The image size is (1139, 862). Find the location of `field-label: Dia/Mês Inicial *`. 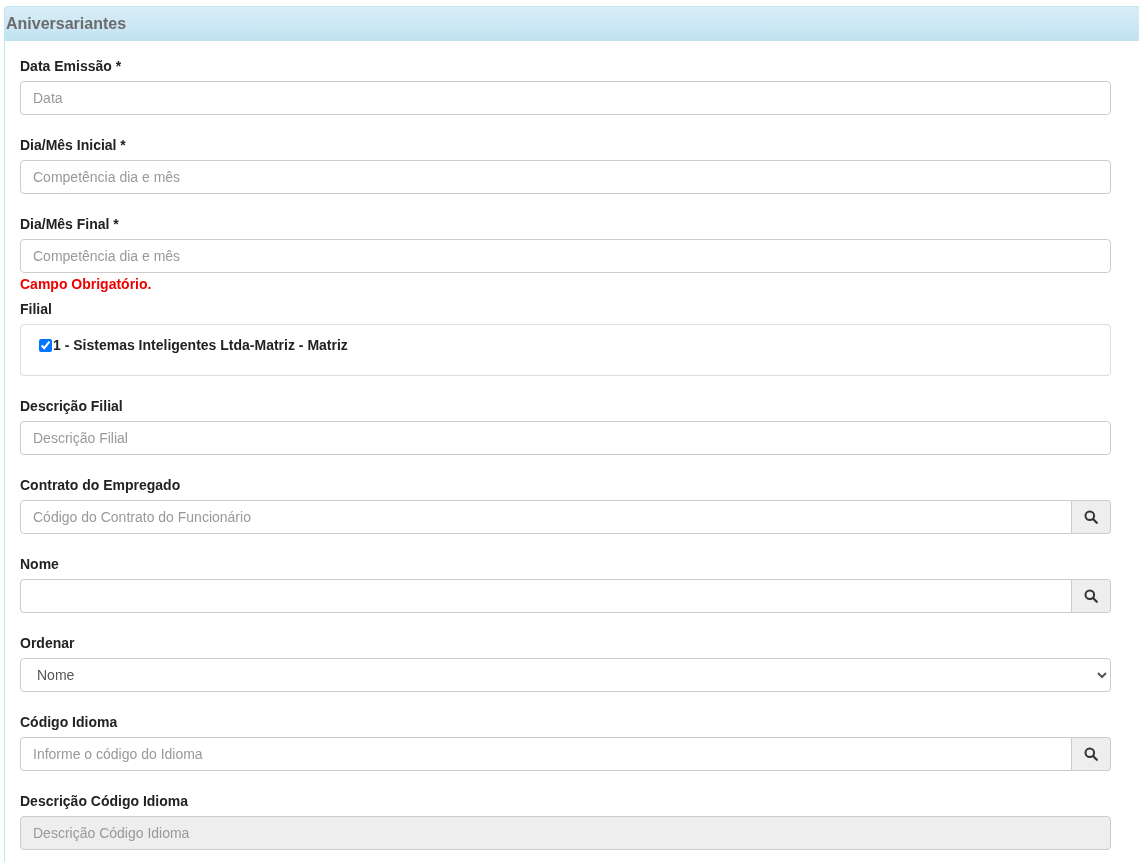

field-label: Dia/Mês Inicial * is located at coordinates (73, 145).